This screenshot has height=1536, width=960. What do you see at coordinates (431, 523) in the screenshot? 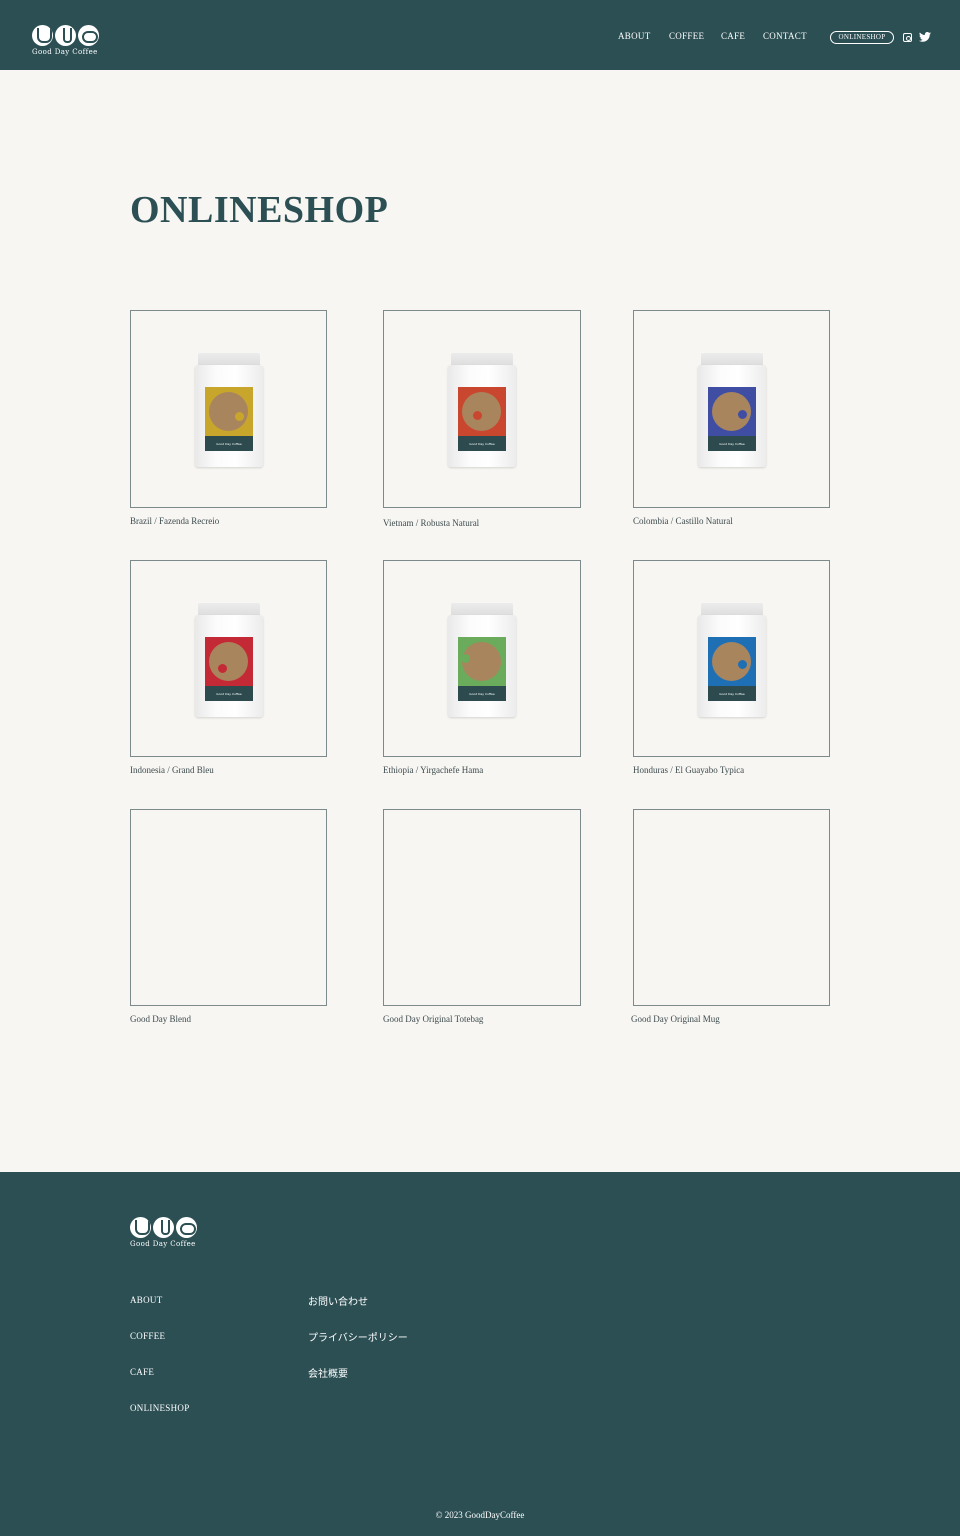
I see `product-name: Vietnam / Robusta Natural` at bounding box center [431, 523].